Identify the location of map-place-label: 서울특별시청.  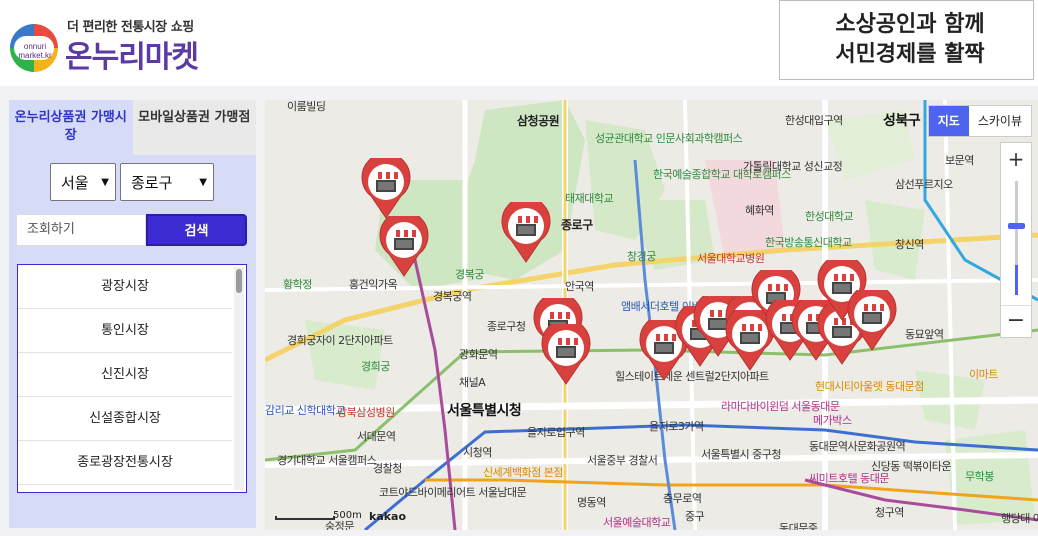
(484, 411).